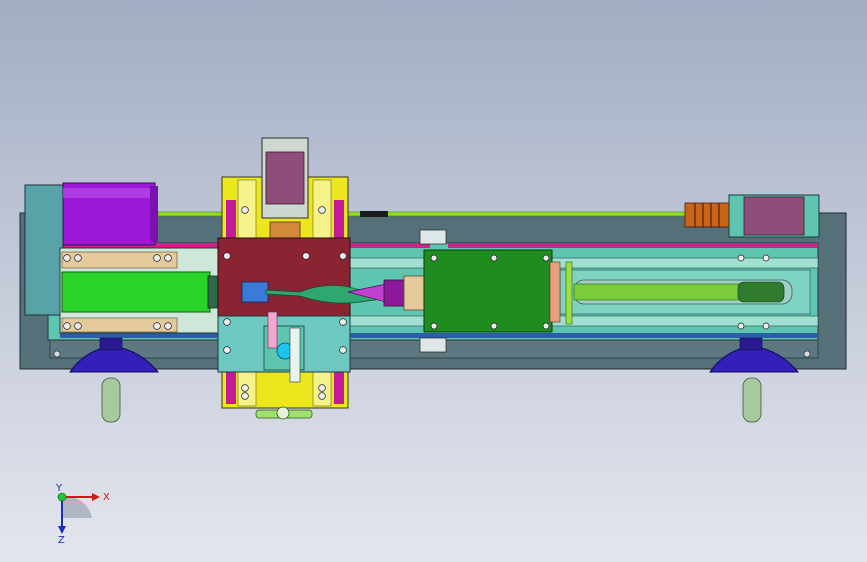  I want to click on spindle-motor-highlight, so click(109, 193).